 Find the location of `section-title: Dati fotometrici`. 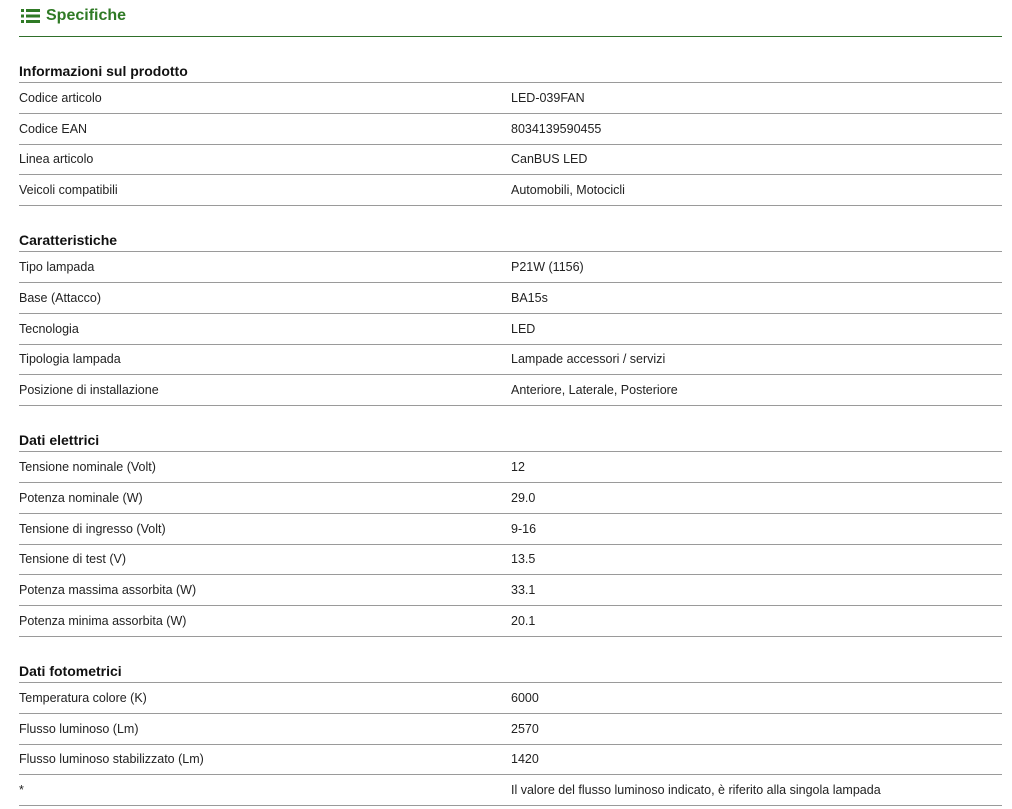

section-title: Dati fotometrici is located at coordinates (510, 660).